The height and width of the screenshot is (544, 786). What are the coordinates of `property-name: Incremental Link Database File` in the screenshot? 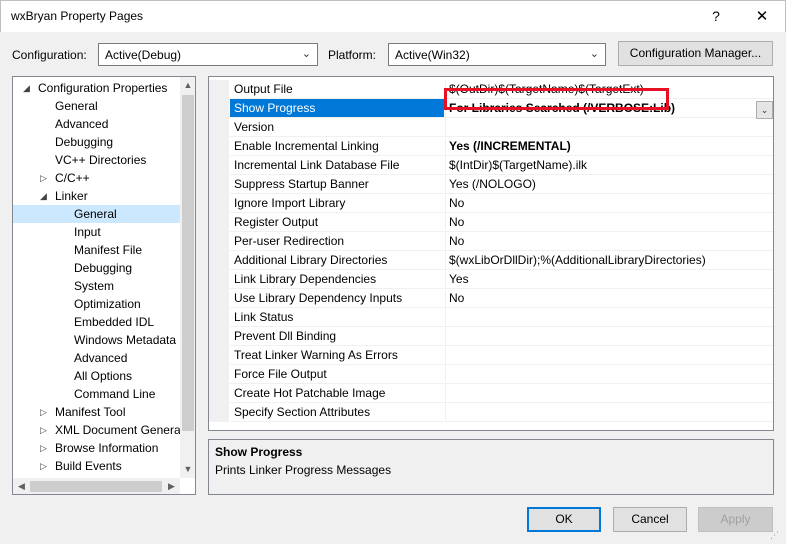 It's located at (337, 165).